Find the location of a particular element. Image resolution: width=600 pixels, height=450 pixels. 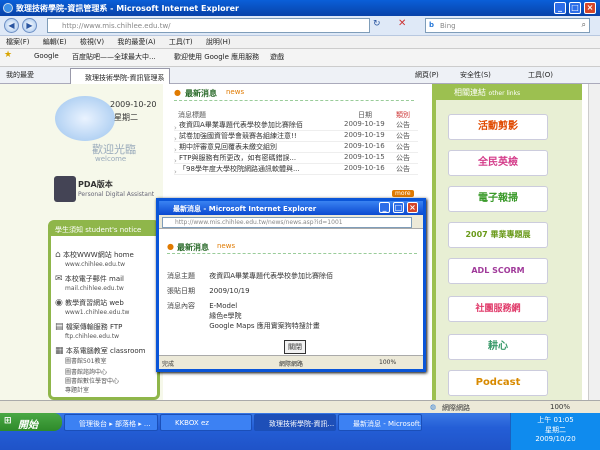

tab-chihlee: 致理技術學院-資訊管理系 is located at coordinates (120, 76).